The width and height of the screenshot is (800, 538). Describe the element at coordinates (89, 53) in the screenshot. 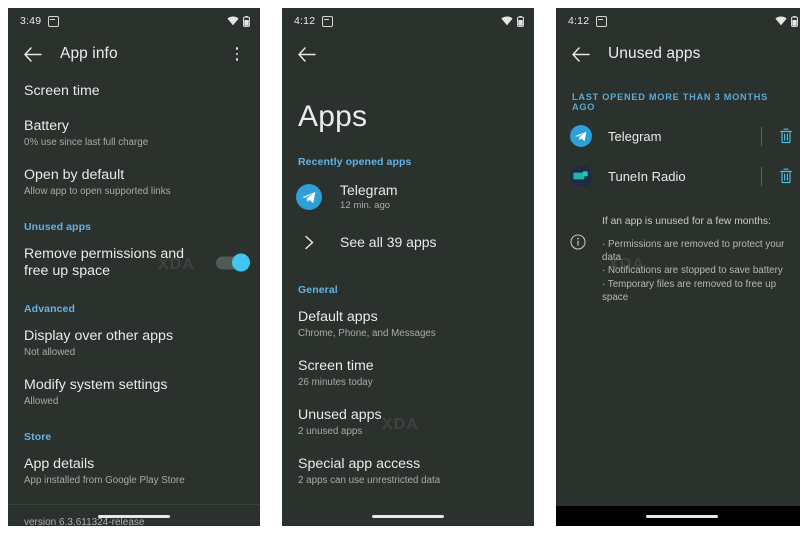

I see `page-title: App info` at that location.